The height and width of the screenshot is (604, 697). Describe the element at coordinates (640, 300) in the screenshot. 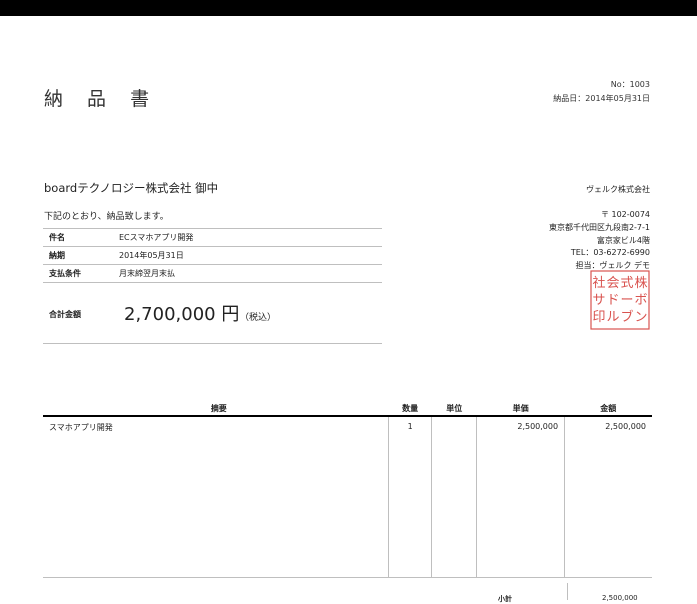

I see `seal-glyph: ボ` at that location.